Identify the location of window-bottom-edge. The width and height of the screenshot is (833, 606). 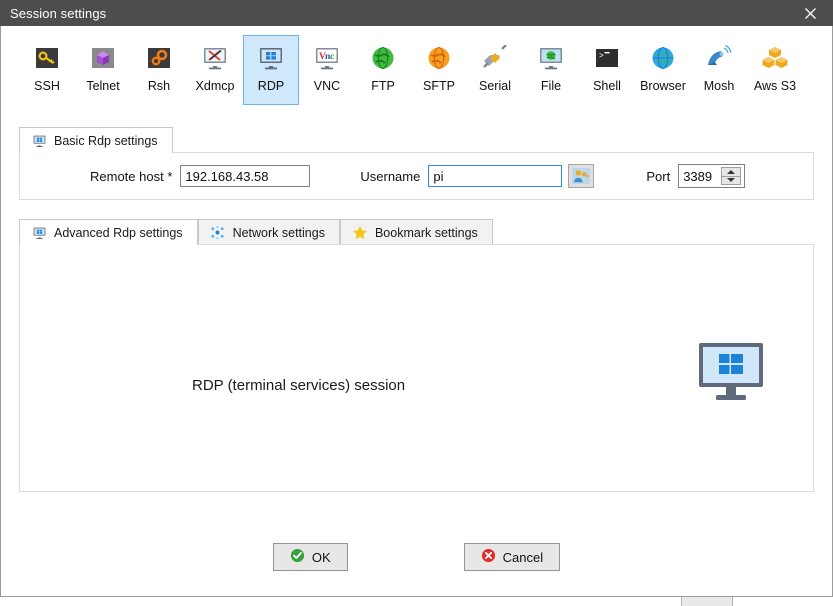
(416, 601).